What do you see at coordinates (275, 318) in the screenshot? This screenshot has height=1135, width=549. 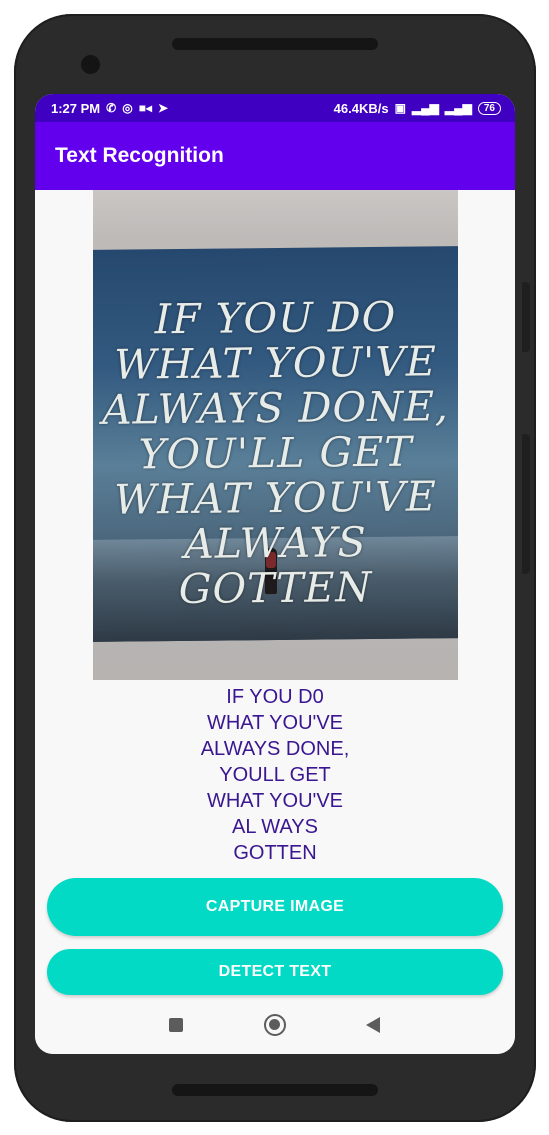 I see `poster-line: IF YOU DO` at bounding box center [275, 318].